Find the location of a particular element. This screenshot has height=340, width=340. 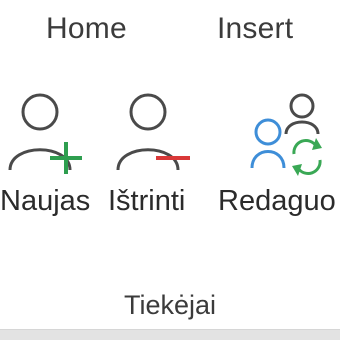

sync-users-icon is located at coordinates (286, 134).